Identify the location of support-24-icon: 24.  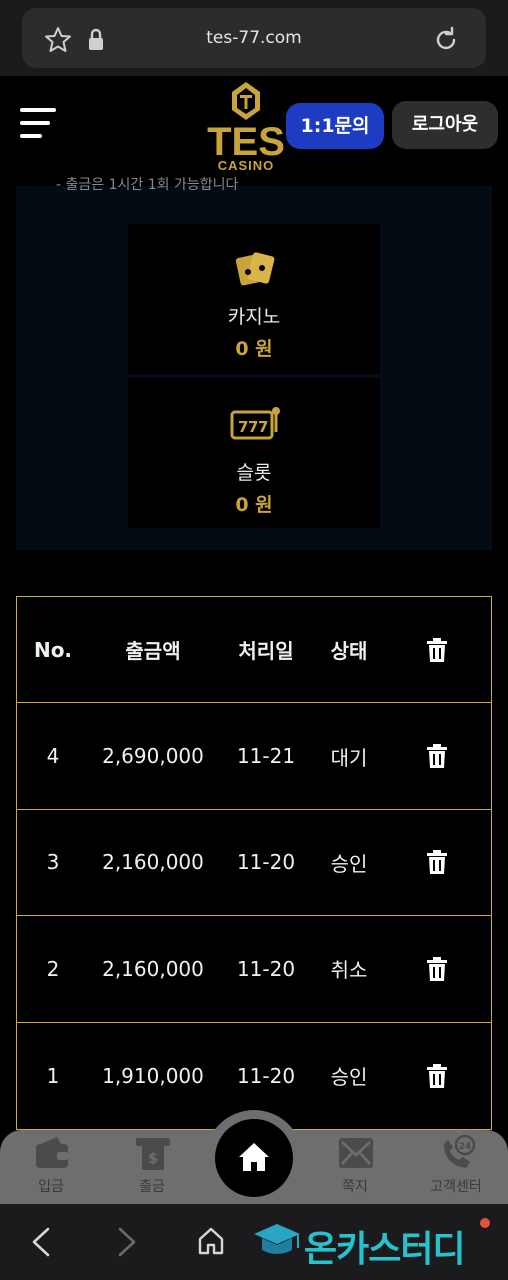
(460, 1151).